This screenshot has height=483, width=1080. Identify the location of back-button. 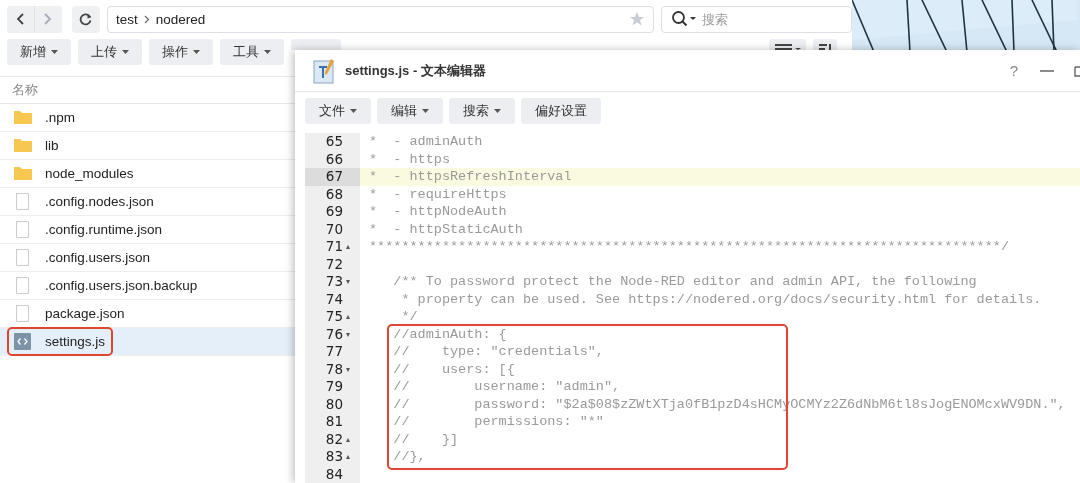
(20, 19).